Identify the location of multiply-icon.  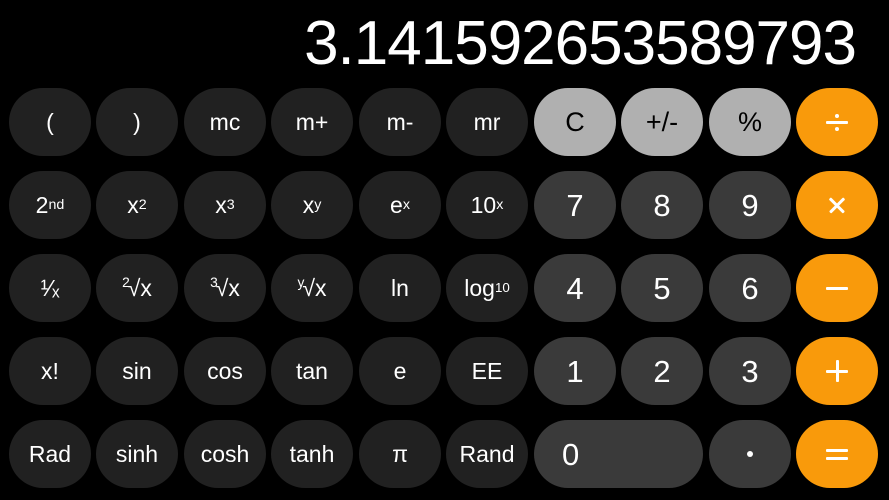
(837, 205).